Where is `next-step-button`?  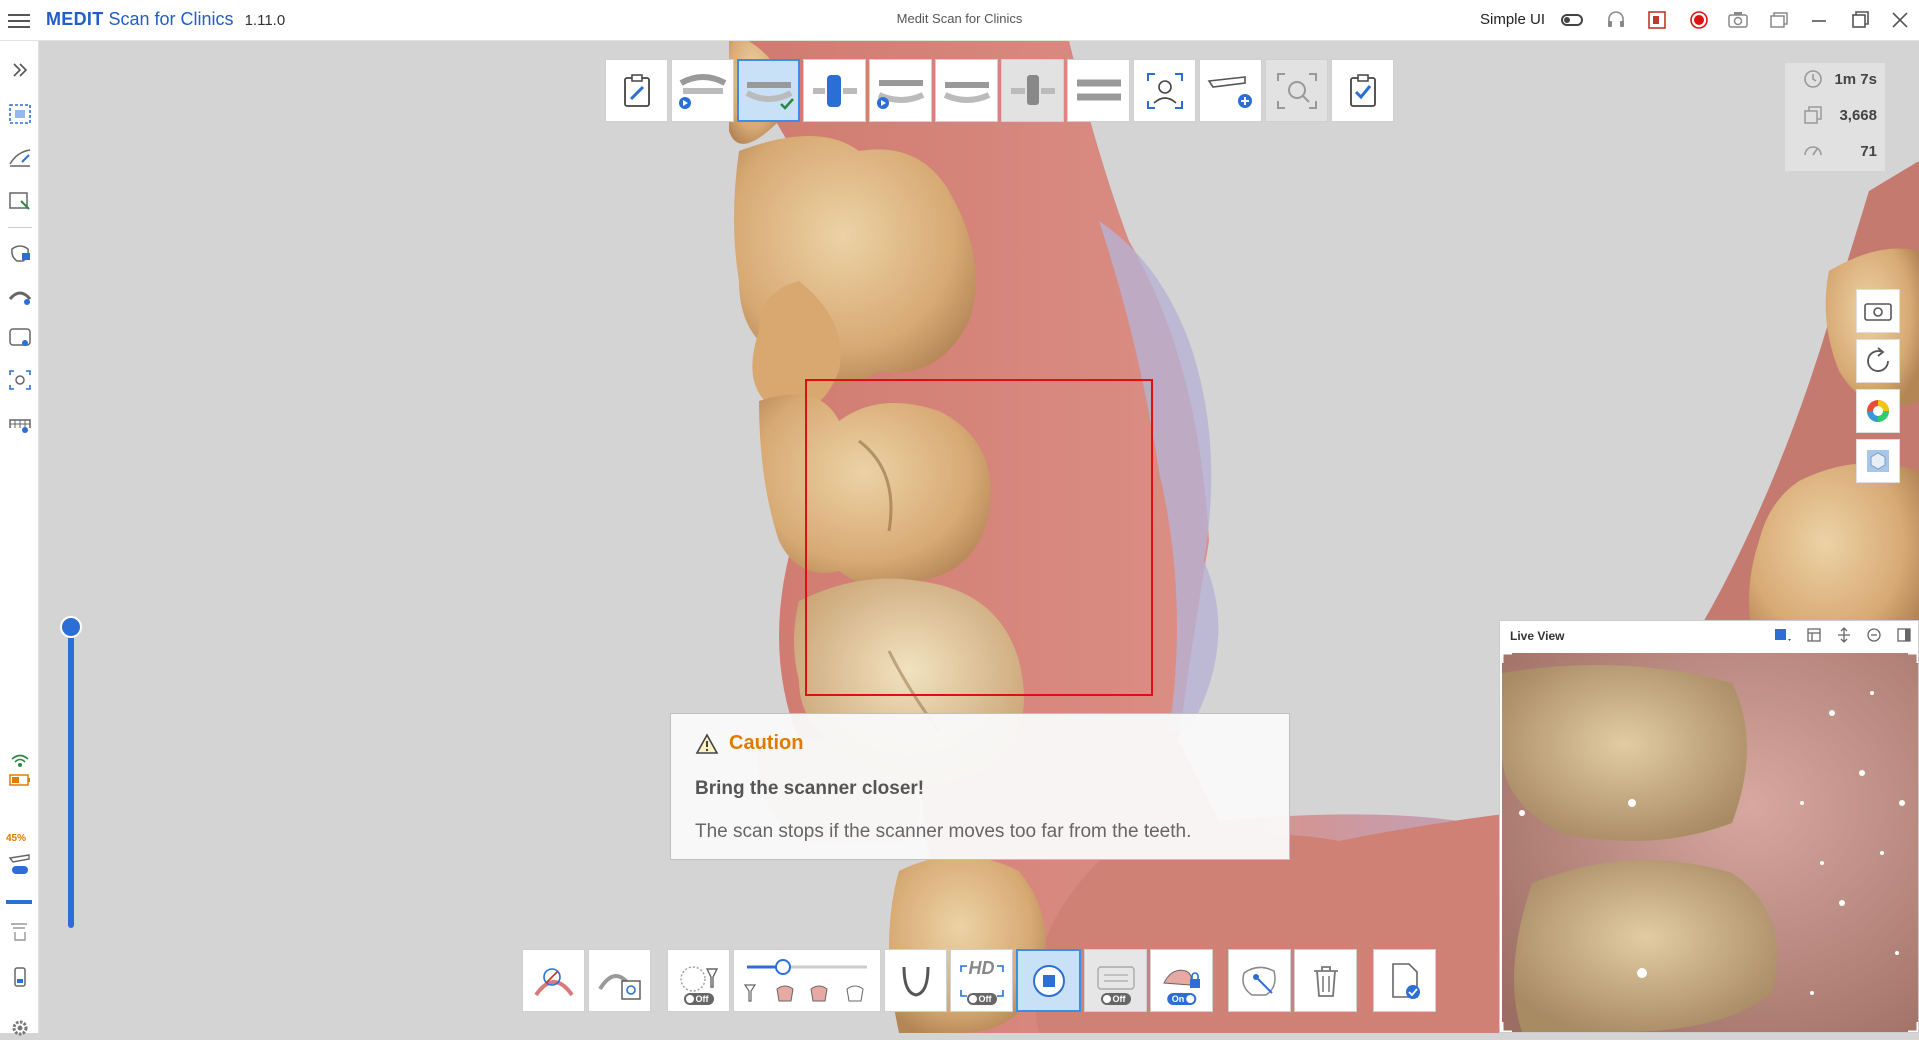 next-step-button is located at coordinates (1404, 980).